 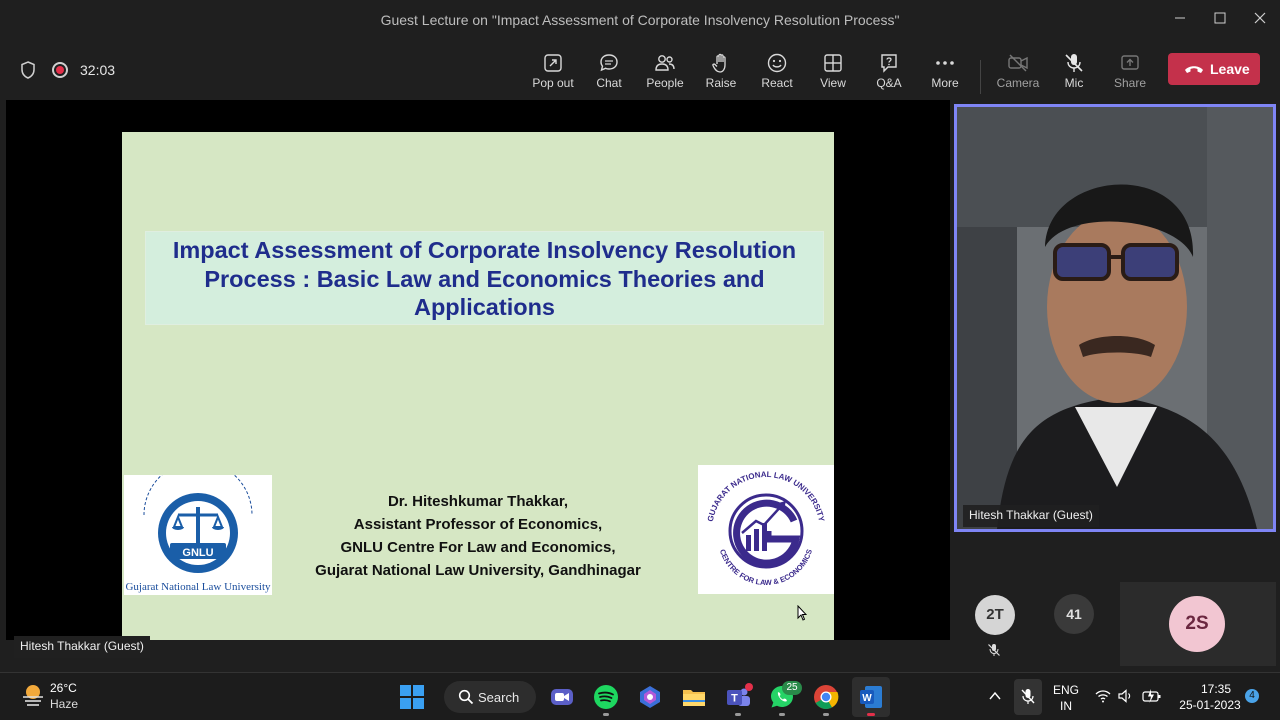 I want to click on participant-video-tile: Hitesh Thakkar (Guest), so click(x=1115, y=318).